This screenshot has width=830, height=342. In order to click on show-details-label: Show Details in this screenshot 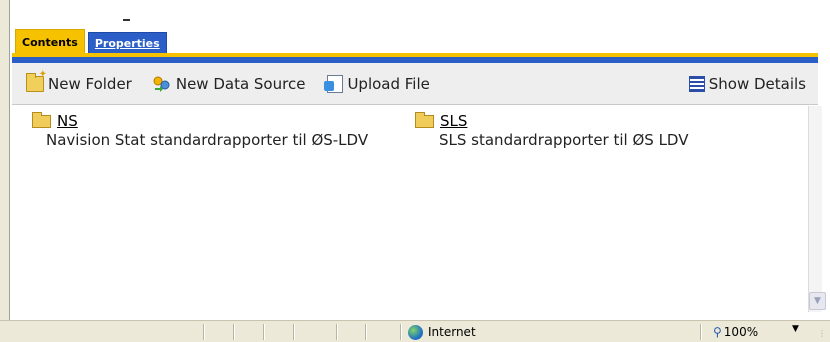, I will do `click(757, 83)`.